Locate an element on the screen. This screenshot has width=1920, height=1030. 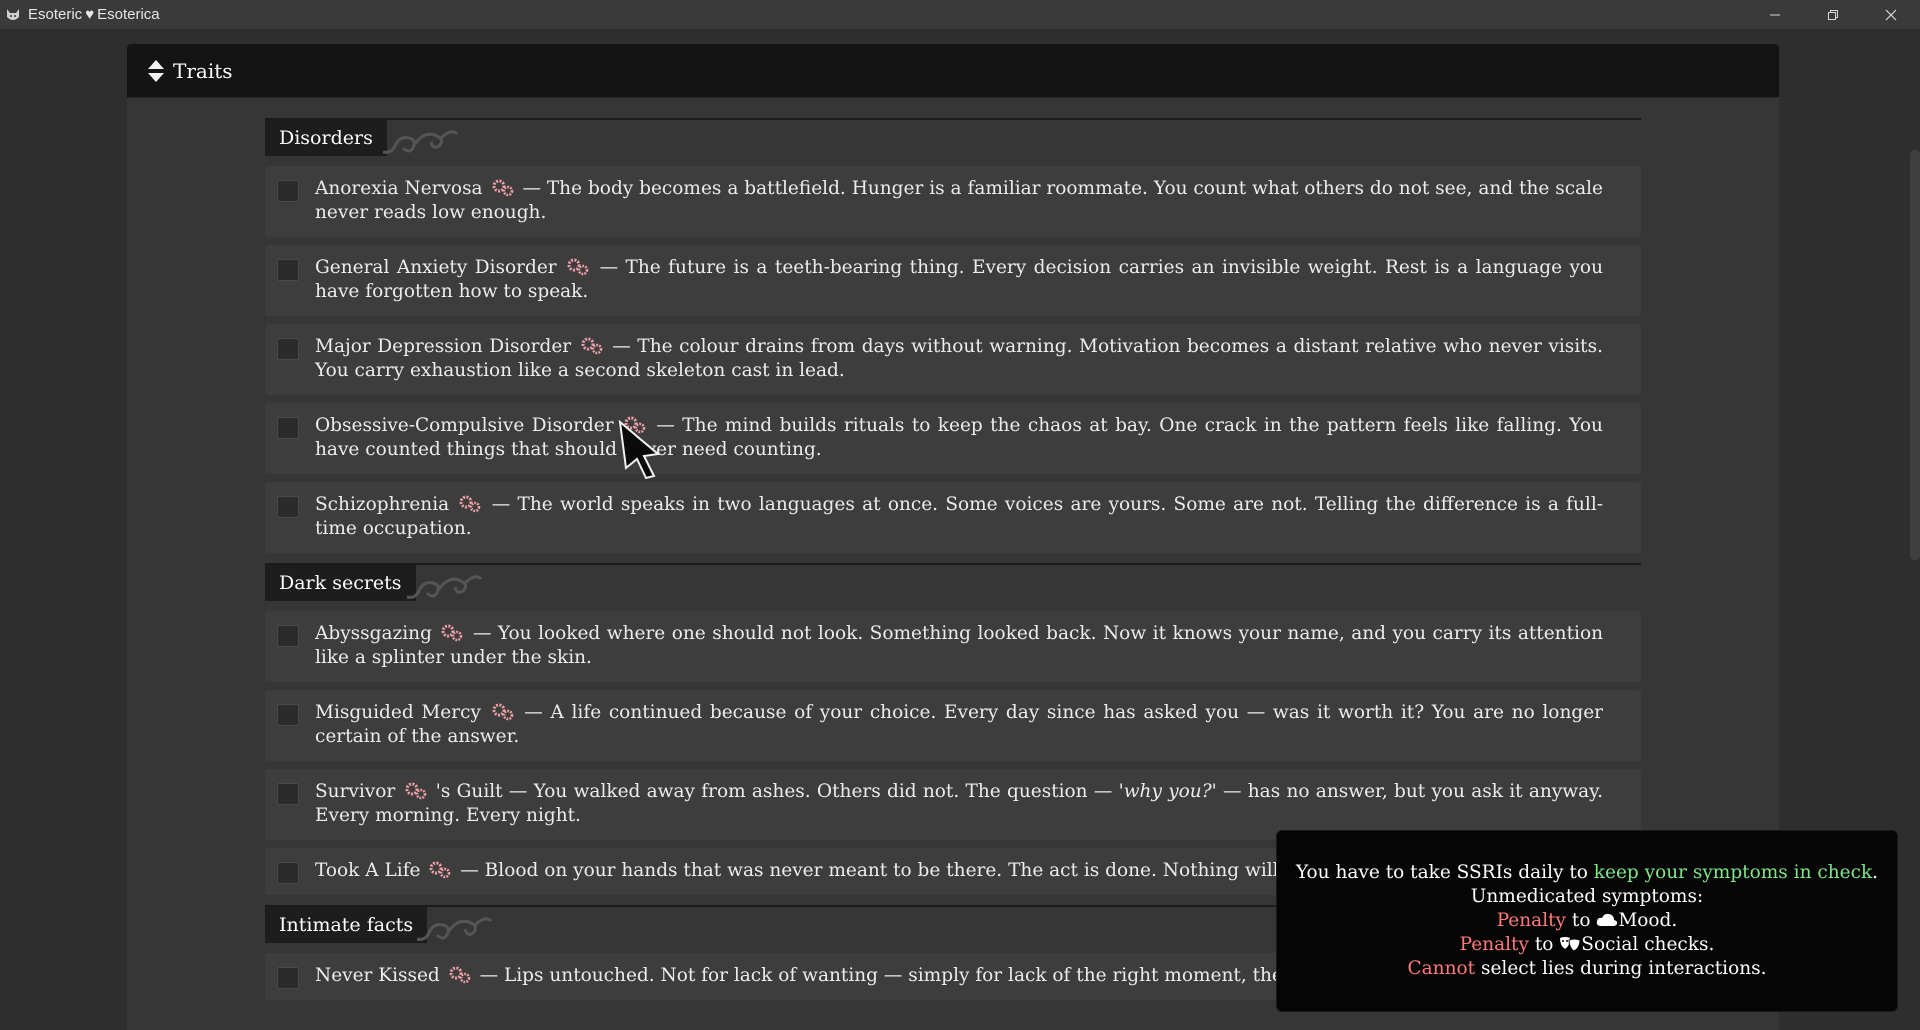
trait-name-suffix: 's Guilt is located at coordinates (469, 791).